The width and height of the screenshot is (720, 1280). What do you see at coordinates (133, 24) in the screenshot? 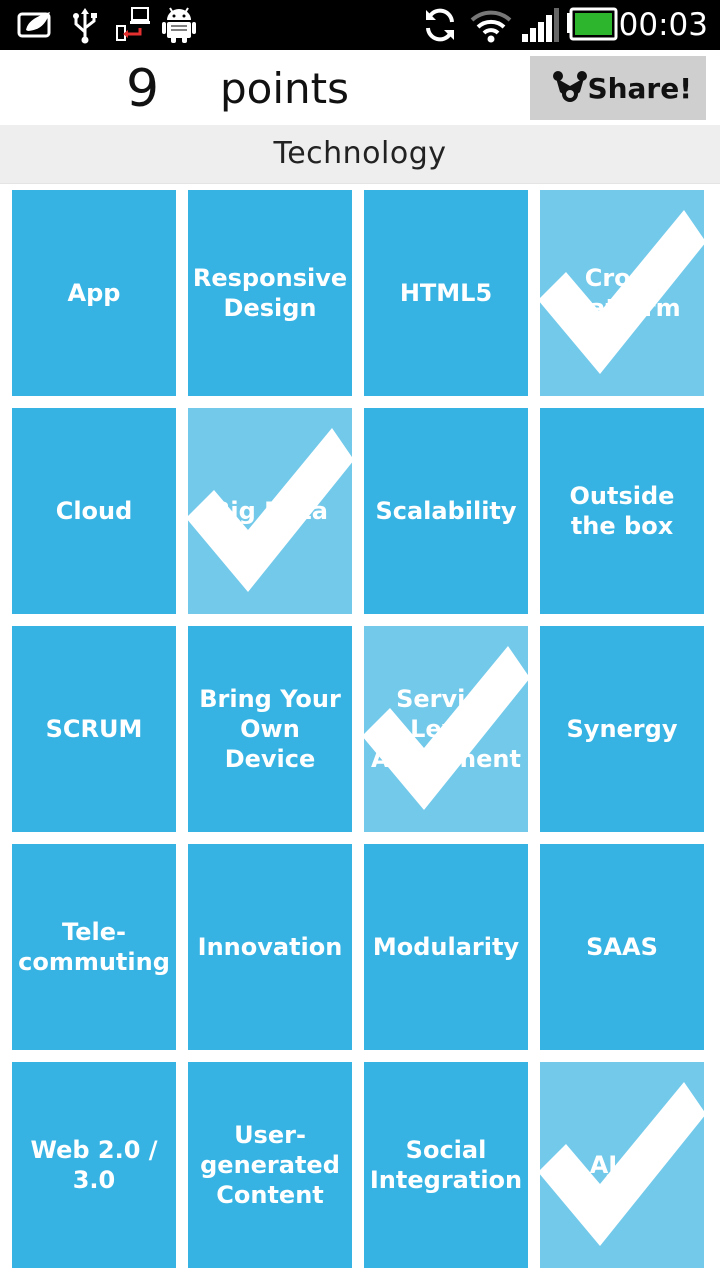
I see `usb-debug-icon` at bounding box center [133, 24].